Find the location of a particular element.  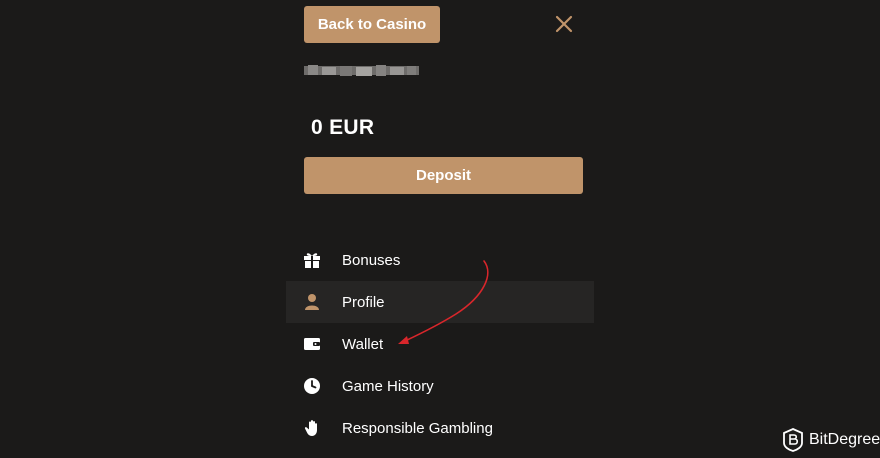

brand-name: BitDegree is located at coordinates (844, 439).